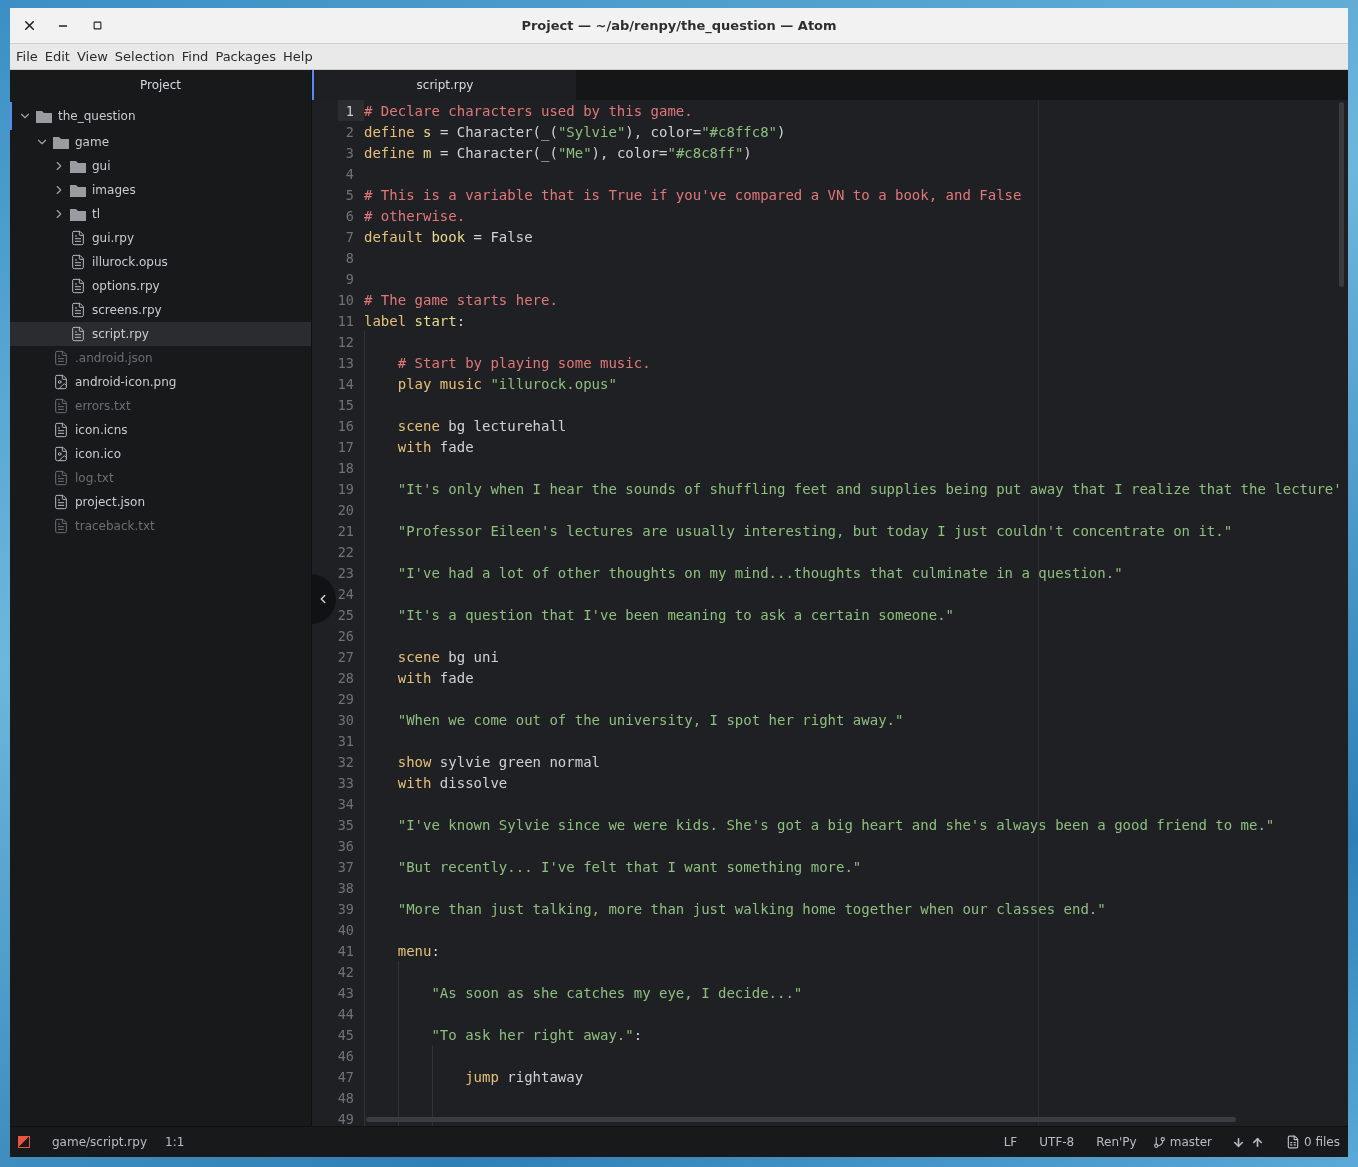  I want to click on line-number: 22, so click(346, 552).